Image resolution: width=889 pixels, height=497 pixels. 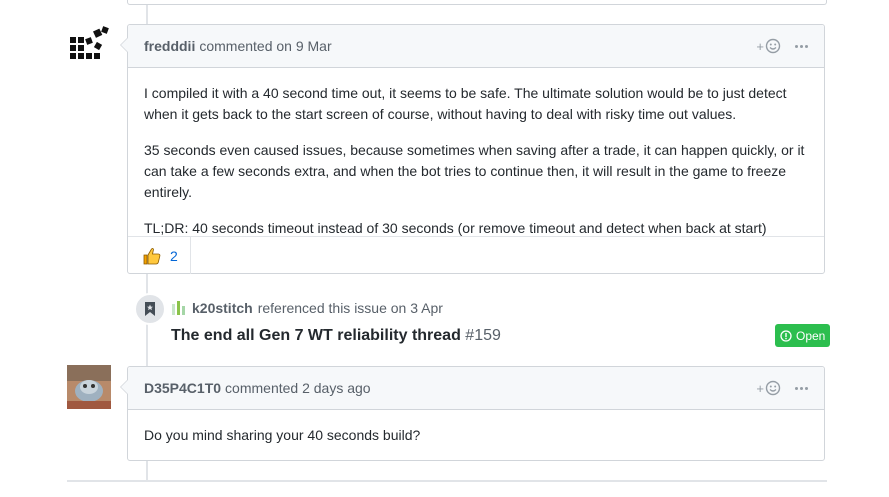 I want to click on photo-avatar, so click(x=89, y=387).